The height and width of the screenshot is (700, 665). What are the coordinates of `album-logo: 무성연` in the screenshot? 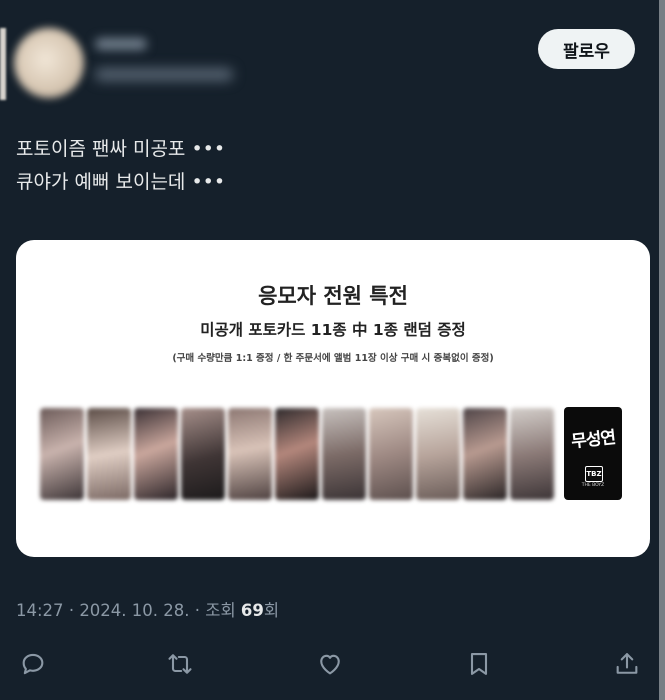 It's located at (593, 440).